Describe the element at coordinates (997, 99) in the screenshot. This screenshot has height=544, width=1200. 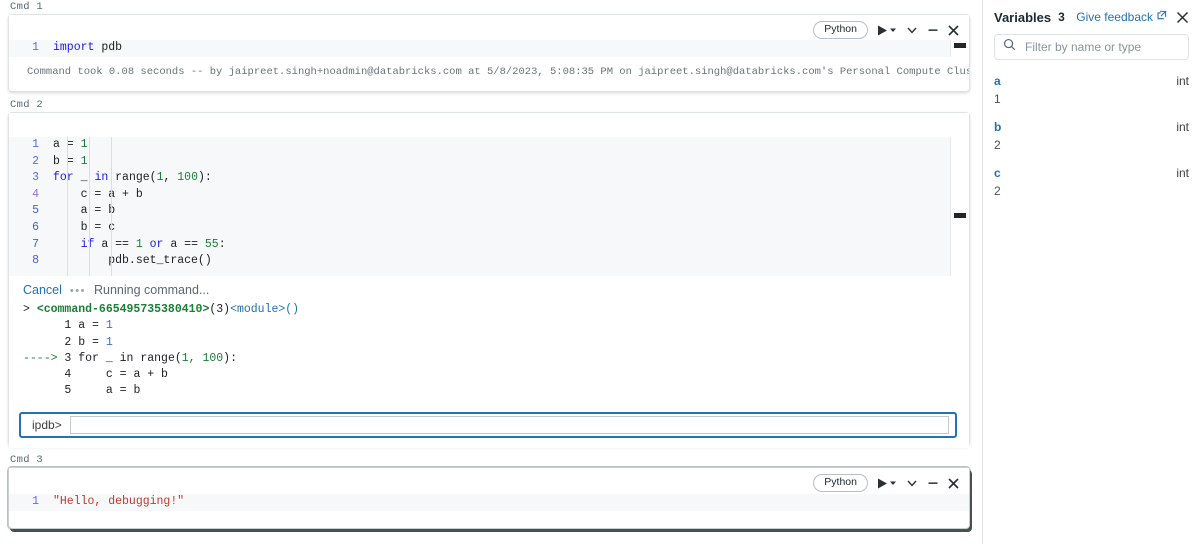
I see `variable-value: 1` at that location.